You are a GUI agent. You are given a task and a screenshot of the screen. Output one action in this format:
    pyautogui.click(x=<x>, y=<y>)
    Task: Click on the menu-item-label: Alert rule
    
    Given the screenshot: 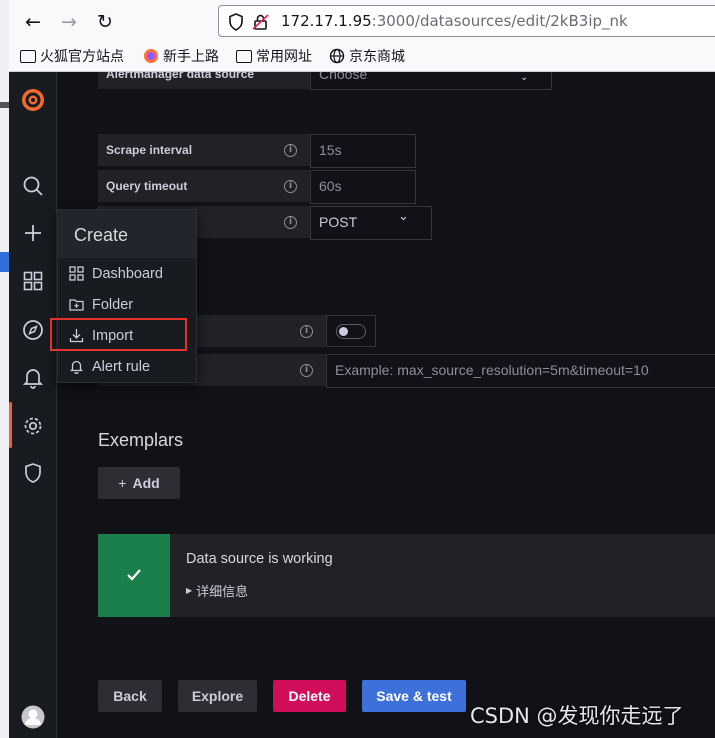 What is the action you would take?
    pyautogui.click(x=121, y=366)
    